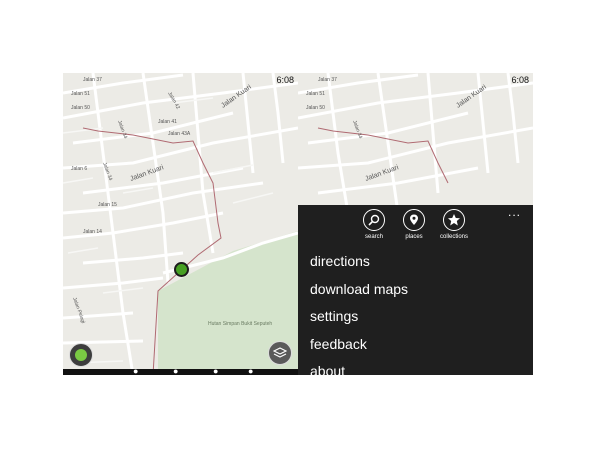 Image resolution: width=600 pixels, height=450 pixels. What do you see at coordinates (181, 269) in the screenshot?
I see `current-location-marker` at bounding box center [181, 269].